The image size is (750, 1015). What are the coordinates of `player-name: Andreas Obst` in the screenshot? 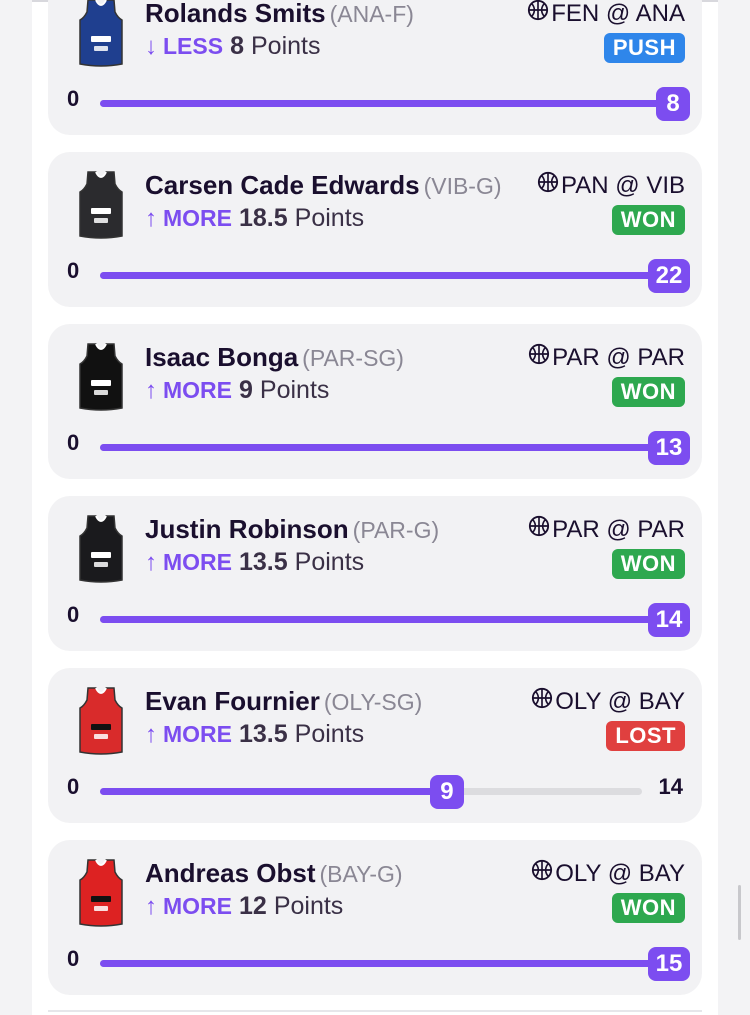 It's located at (230, 873).